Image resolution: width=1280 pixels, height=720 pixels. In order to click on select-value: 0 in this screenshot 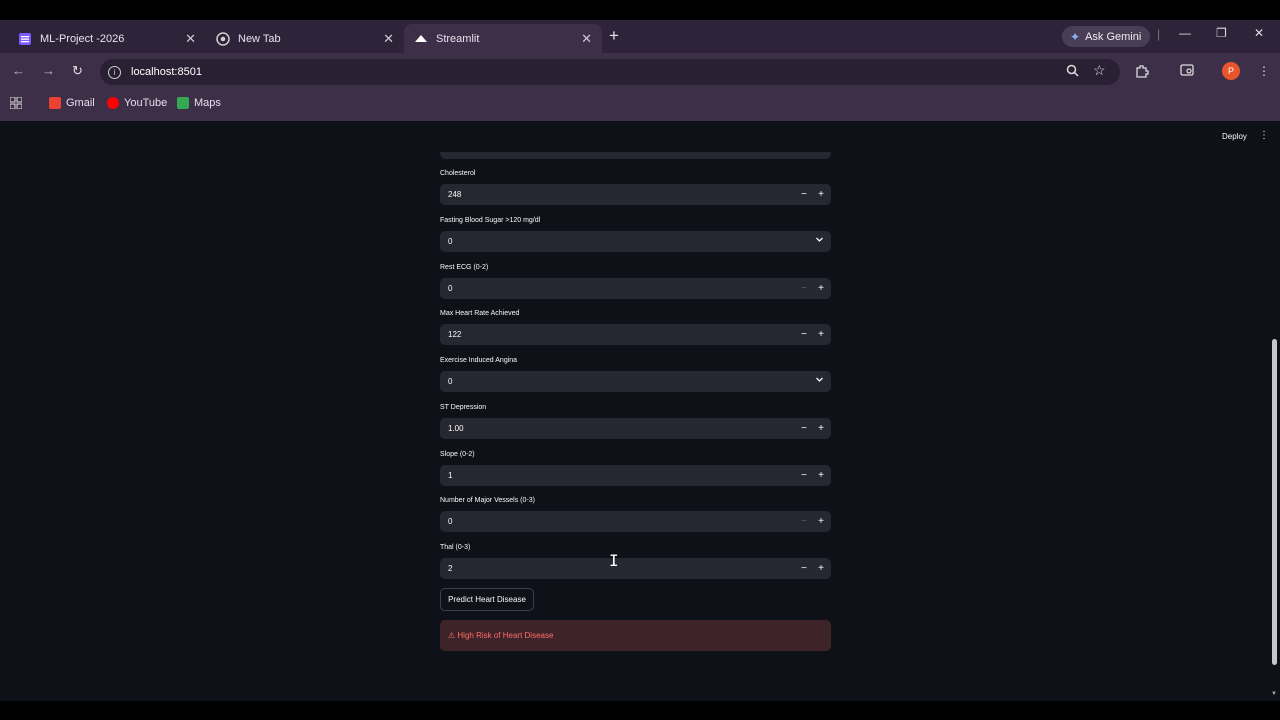, I will do `click(450, 241)`.